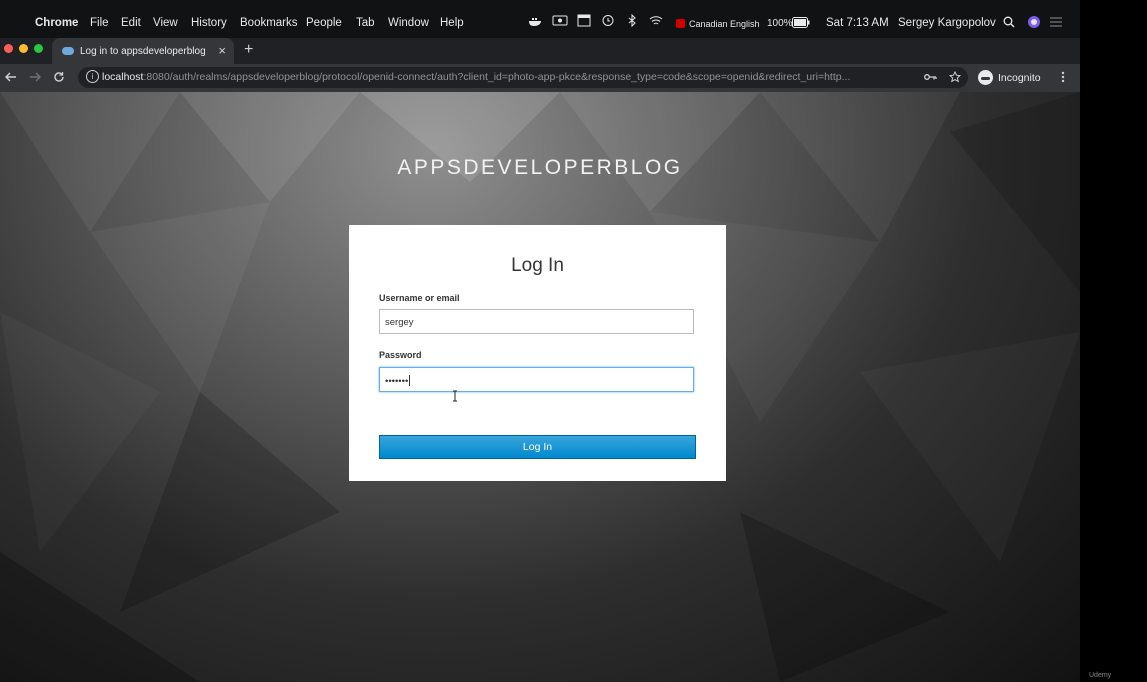  I want to click on site-info-icon: i, so click(92, 76).